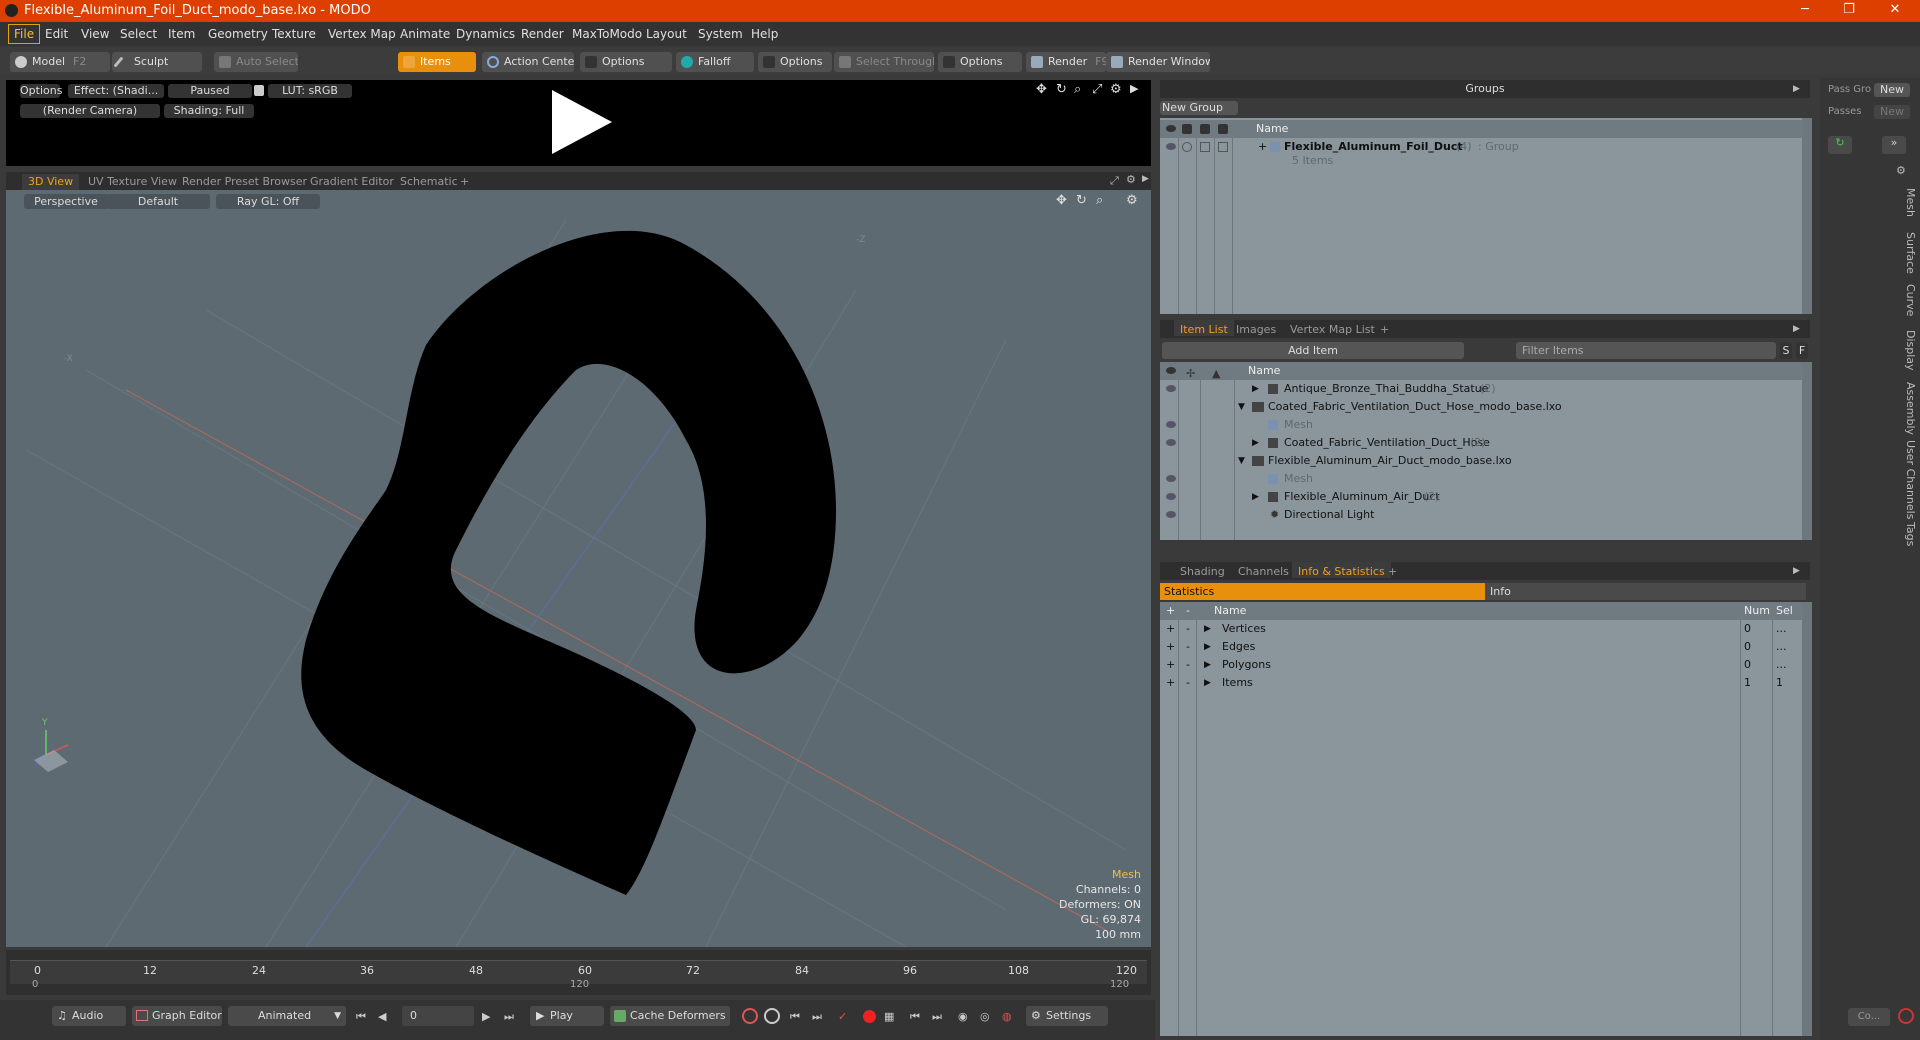 The image size is (1920, 1040). I want to click on side-tab-surface: Surface, so click(1907, 253).